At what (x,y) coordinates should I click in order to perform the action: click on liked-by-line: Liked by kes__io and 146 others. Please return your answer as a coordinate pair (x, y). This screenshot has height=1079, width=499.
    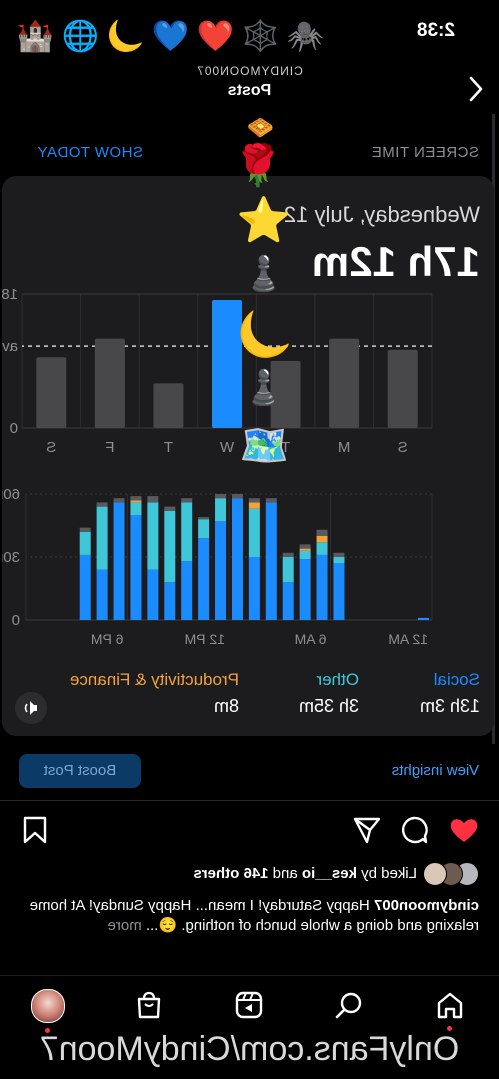
    Looking at the image, I should click on (305, 874).